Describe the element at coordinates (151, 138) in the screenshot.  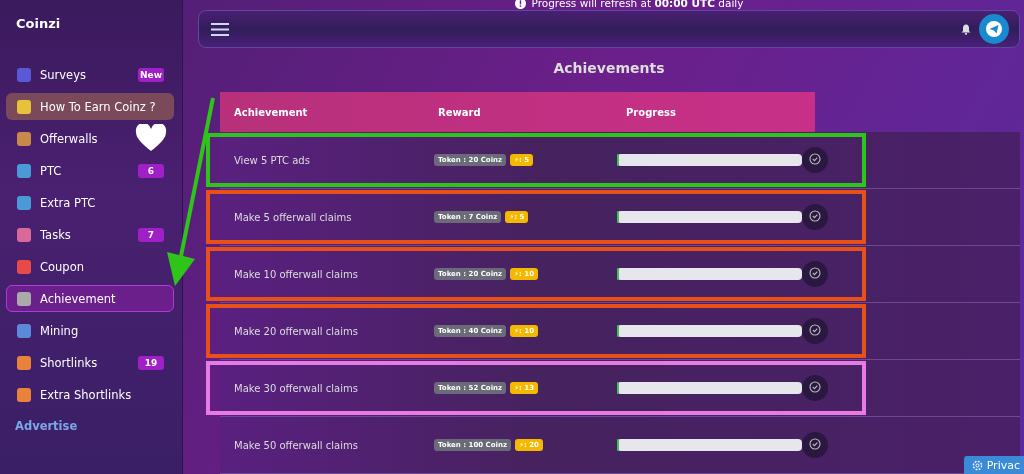
I see `heart-icon` at that location.